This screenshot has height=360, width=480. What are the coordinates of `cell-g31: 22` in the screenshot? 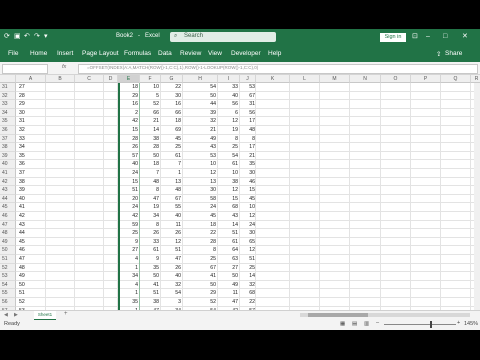 It's located at (172, 87).